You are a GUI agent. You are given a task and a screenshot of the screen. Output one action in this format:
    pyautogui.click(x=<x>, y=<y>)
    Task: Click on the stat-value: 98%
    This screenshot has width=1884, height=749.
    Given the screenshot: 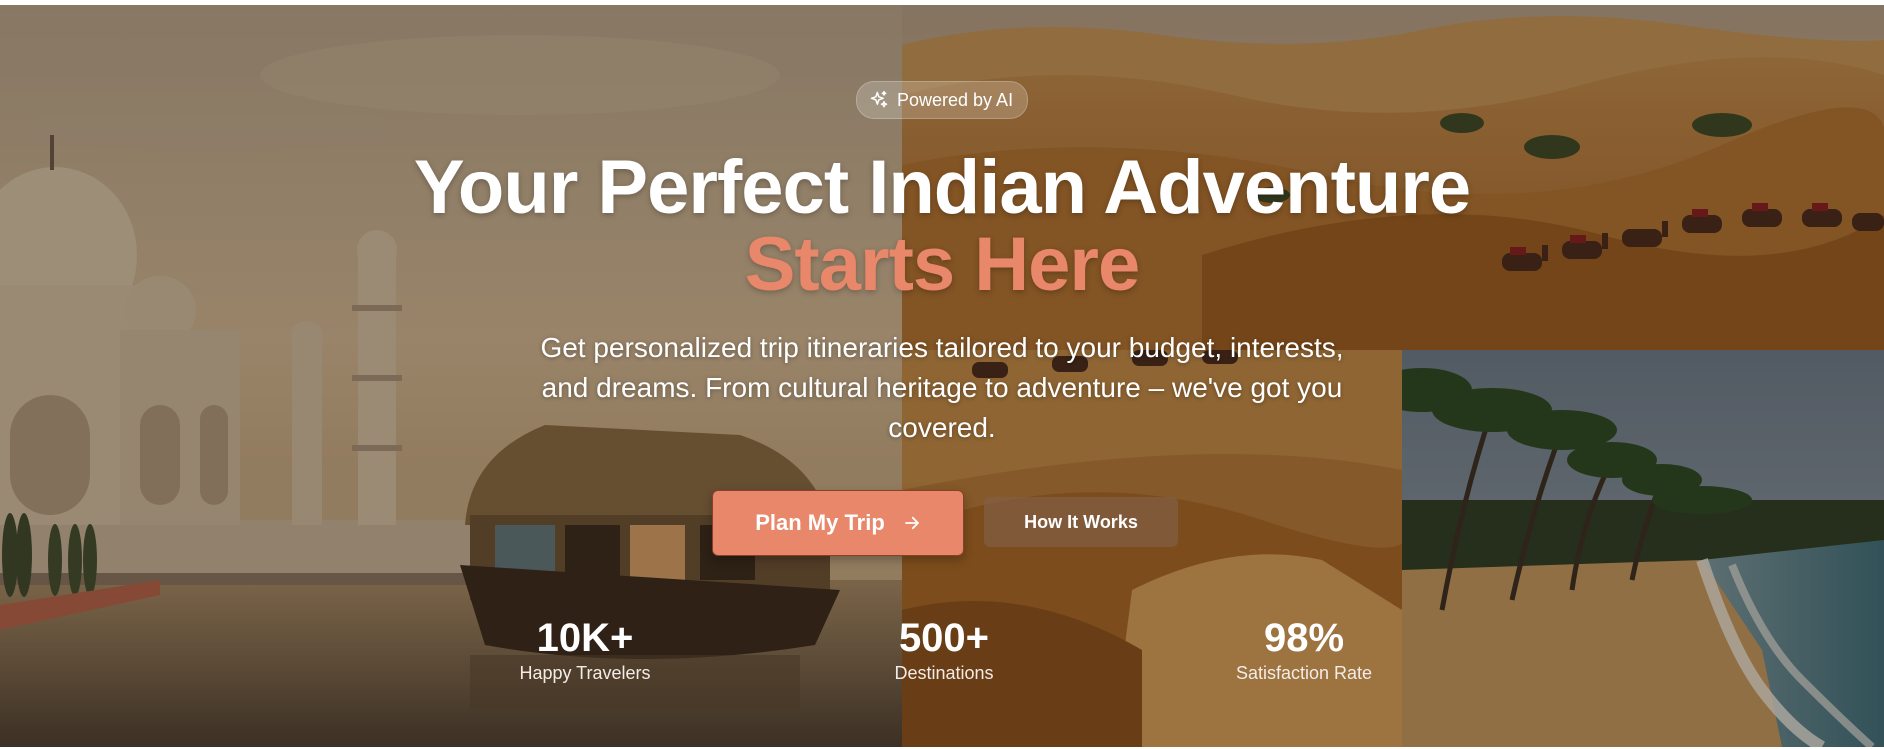 What is the action you would take?
    pyautogui.click(x=1304, y=638)
    